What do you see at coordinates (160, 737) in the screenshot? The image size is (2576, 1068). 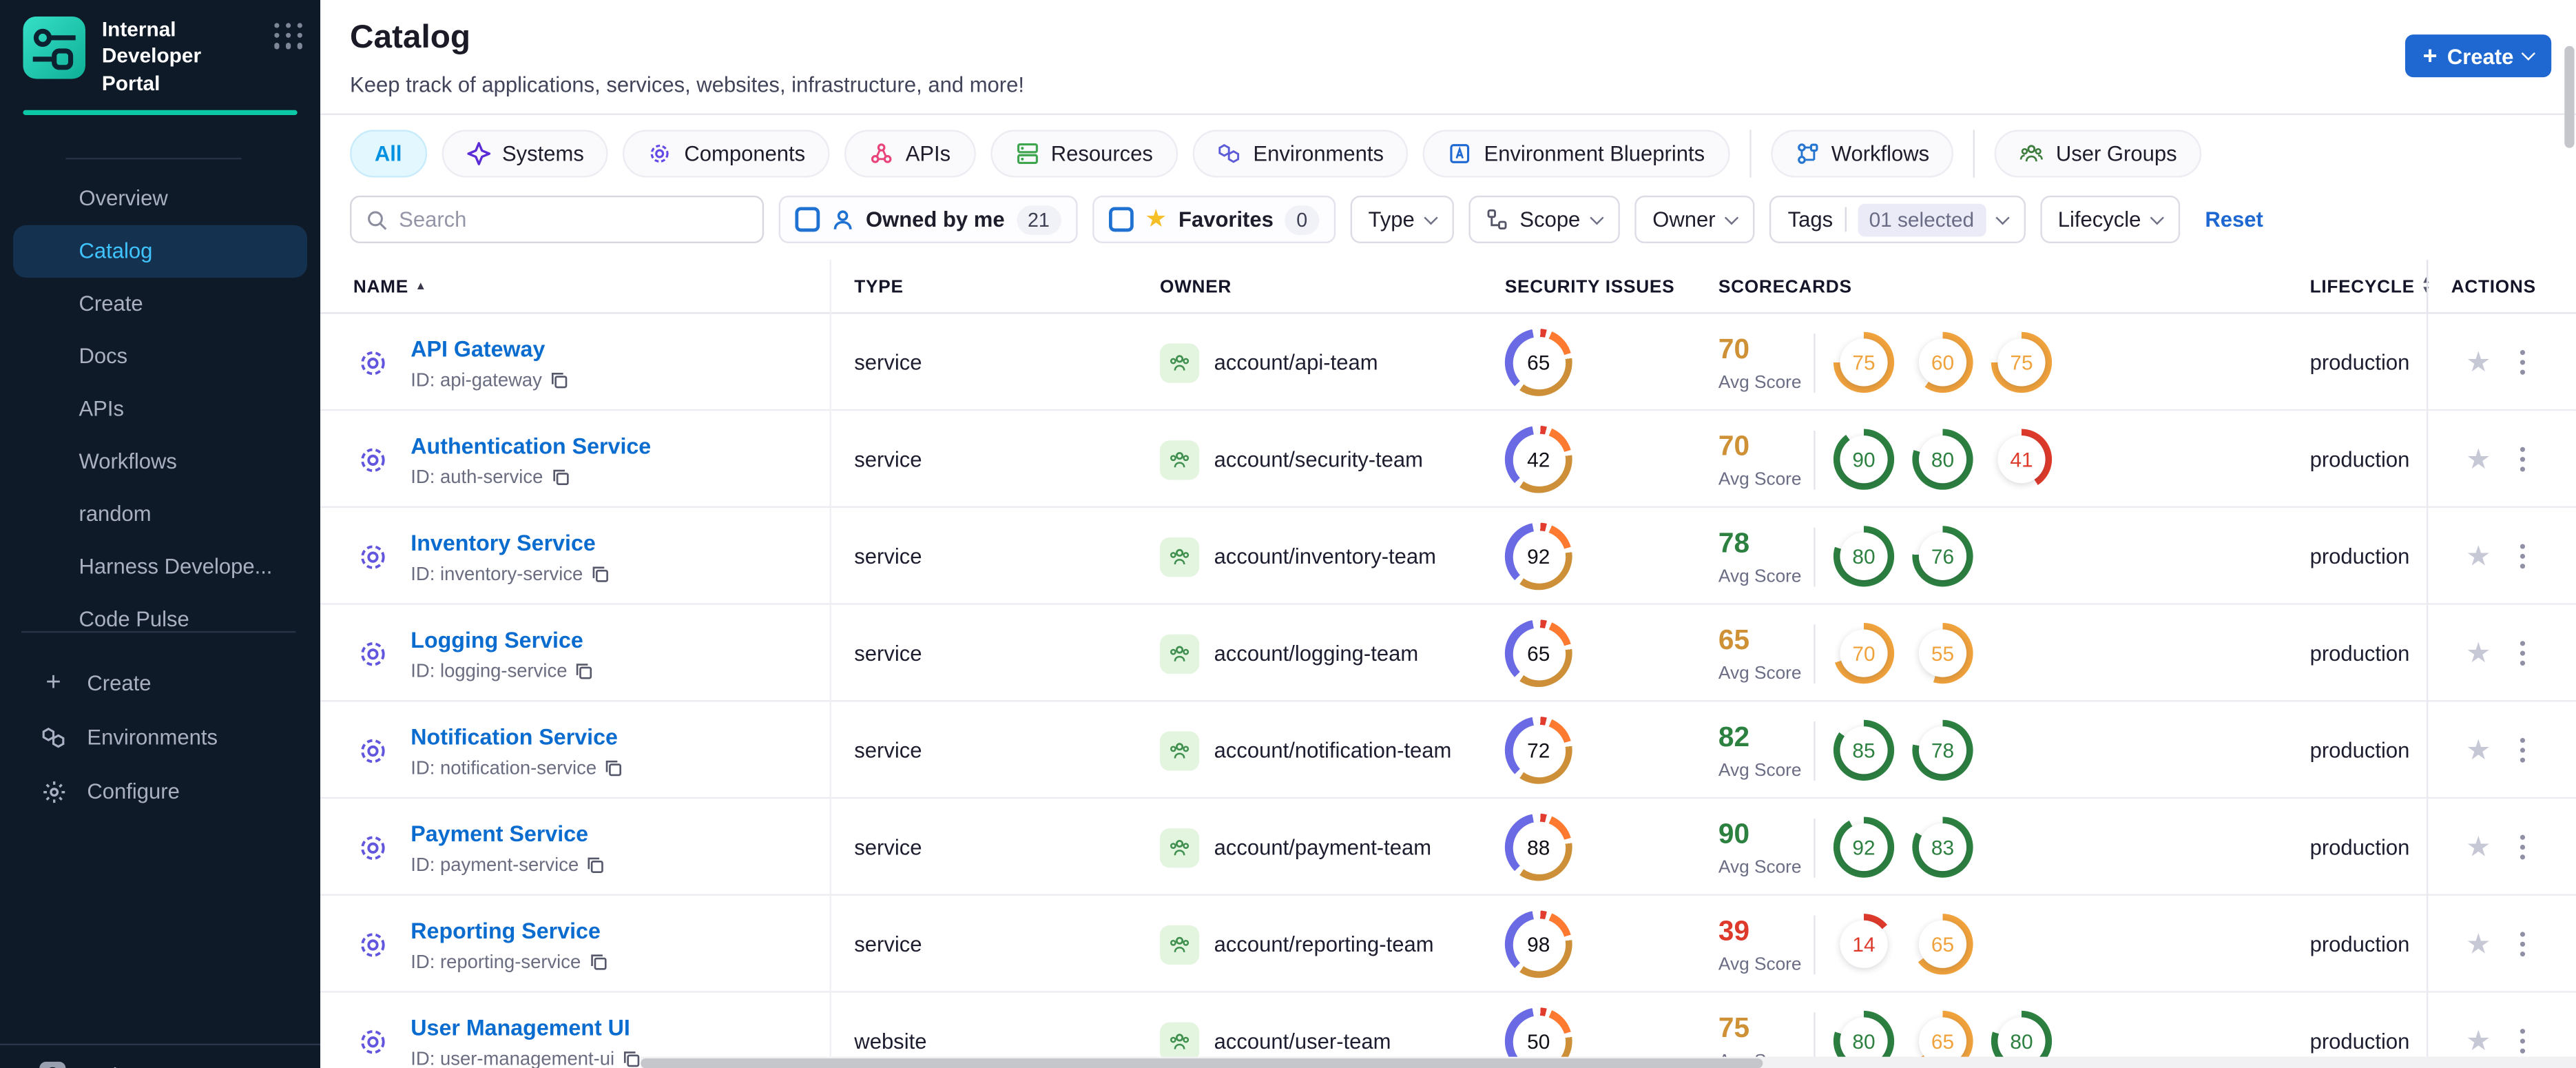 I see `sidebar-action-environments: Environments` at bounding box center [160, 737].